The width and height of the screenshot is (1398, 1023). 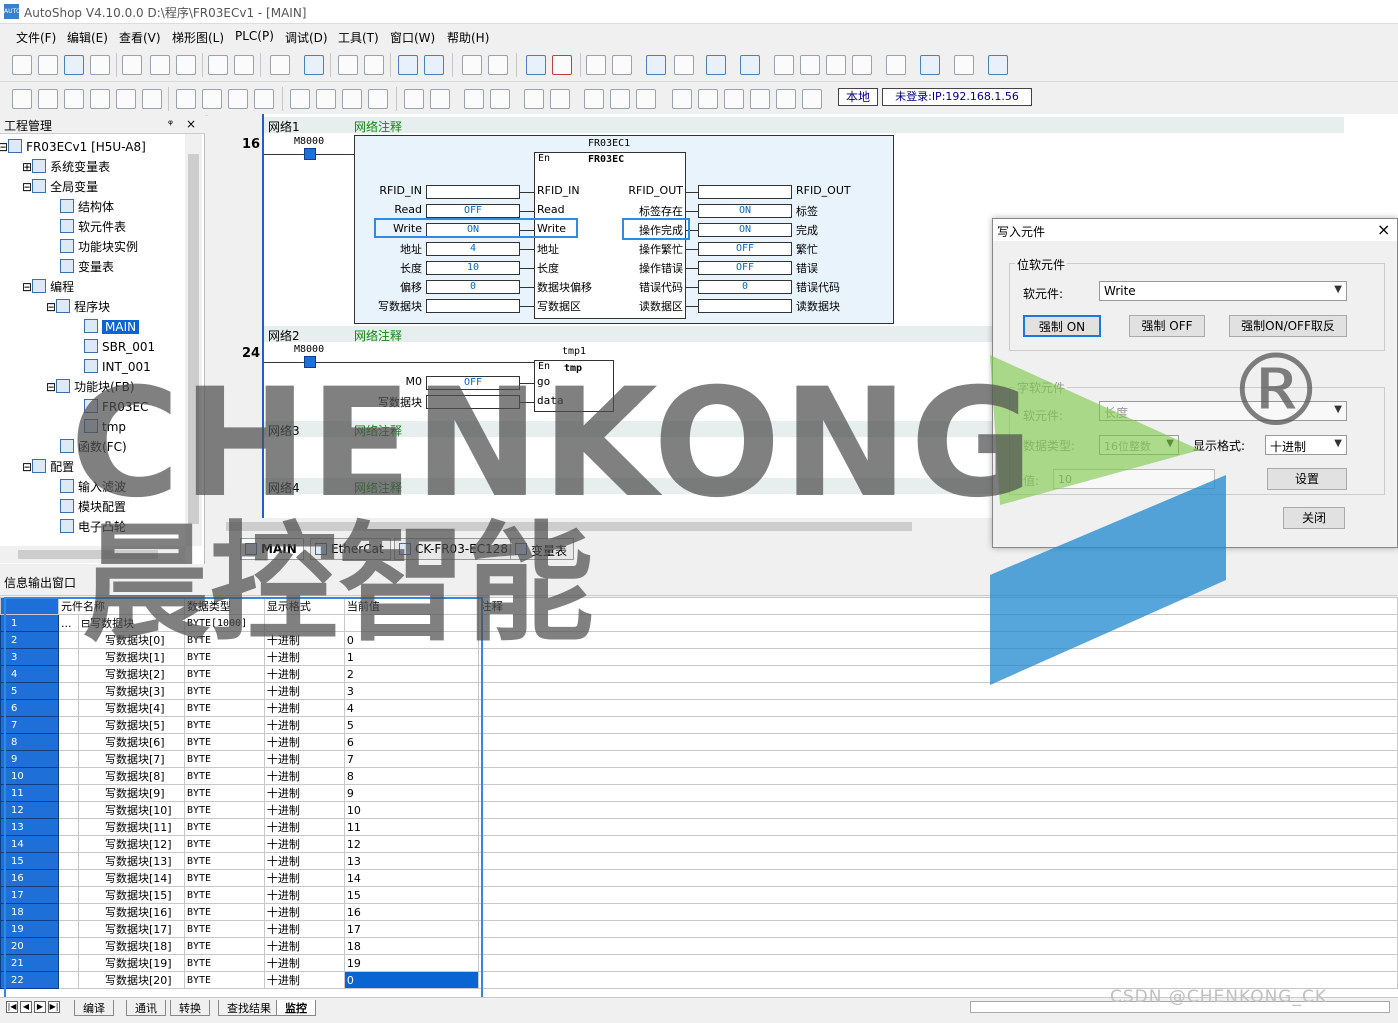 What do you see at coordinates (26, 1007) in the screenshot?
I see `prev-tab-icon: ◀` at bounding box center [26, 1007].